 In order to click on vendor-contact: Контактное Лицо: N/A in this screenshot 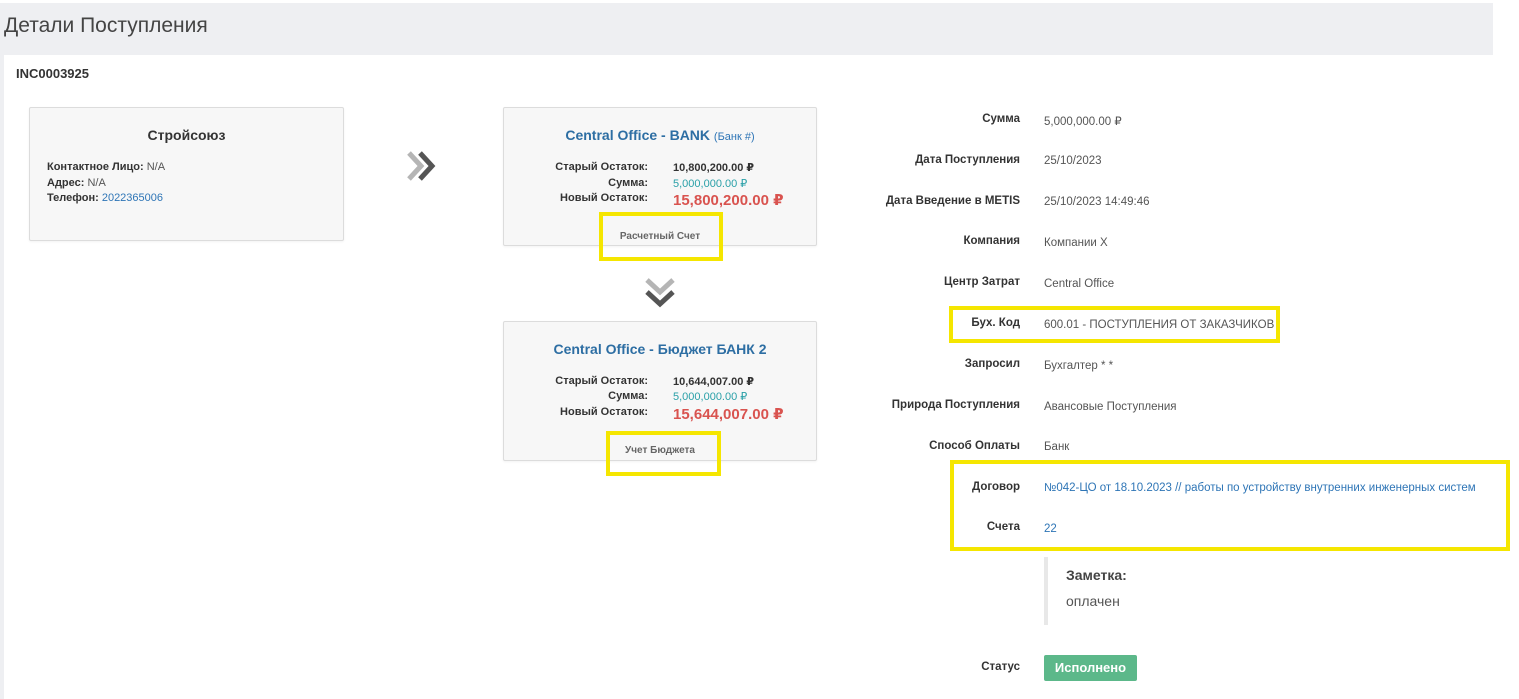, I will do `click(106, 167)`.